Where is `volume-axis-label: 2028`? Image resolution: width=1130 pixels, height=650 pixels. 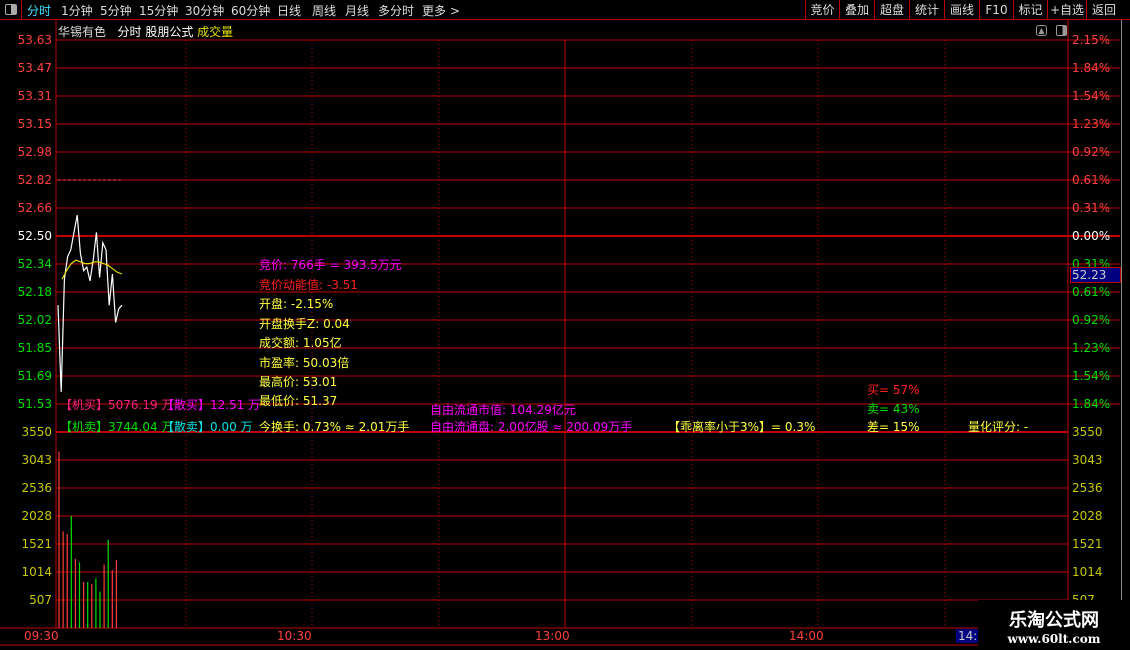 volume-axis-label: 2028 is located at coordinates (36, 516).